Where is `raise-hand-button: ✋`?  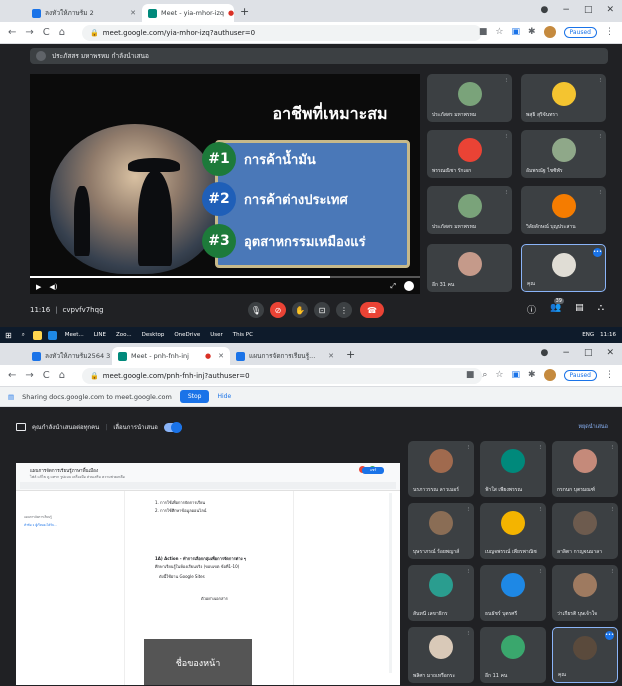 raise-hand-button: ✋ is located at coordinates (300, 310).